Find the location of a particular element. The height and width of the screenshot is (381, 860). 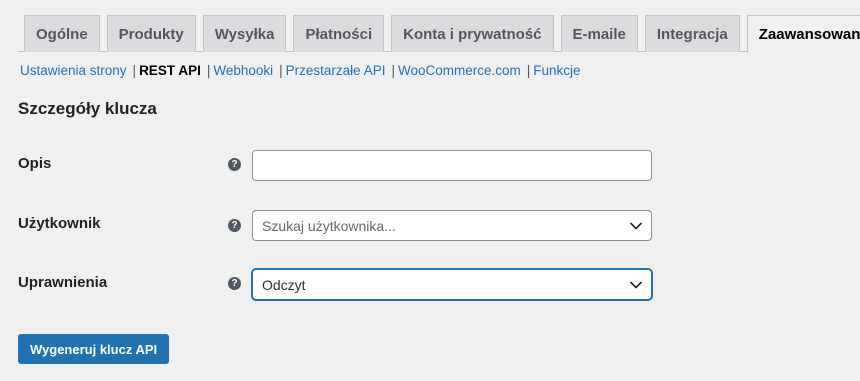

tab-integration: Integracja is located at coordinates (692, 33).